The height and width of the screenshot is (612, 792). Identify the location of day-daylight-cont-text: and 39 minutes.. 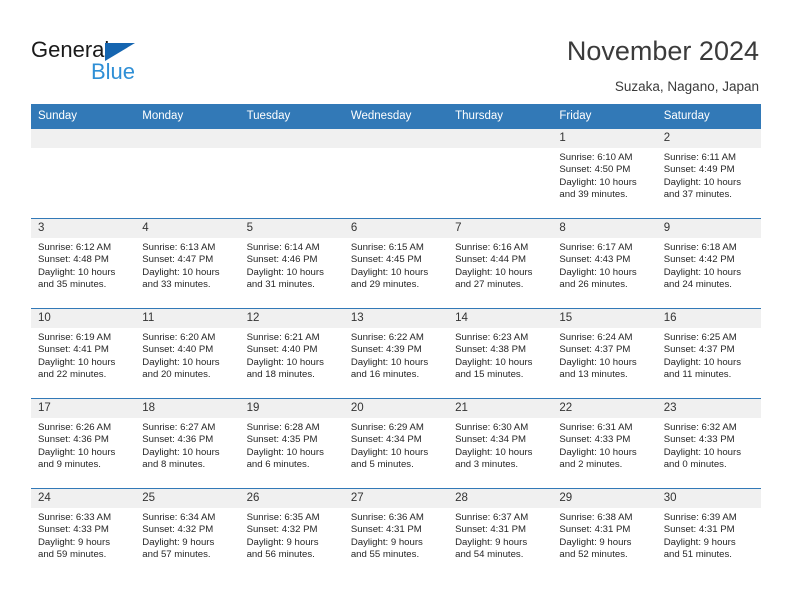
(593, 194).